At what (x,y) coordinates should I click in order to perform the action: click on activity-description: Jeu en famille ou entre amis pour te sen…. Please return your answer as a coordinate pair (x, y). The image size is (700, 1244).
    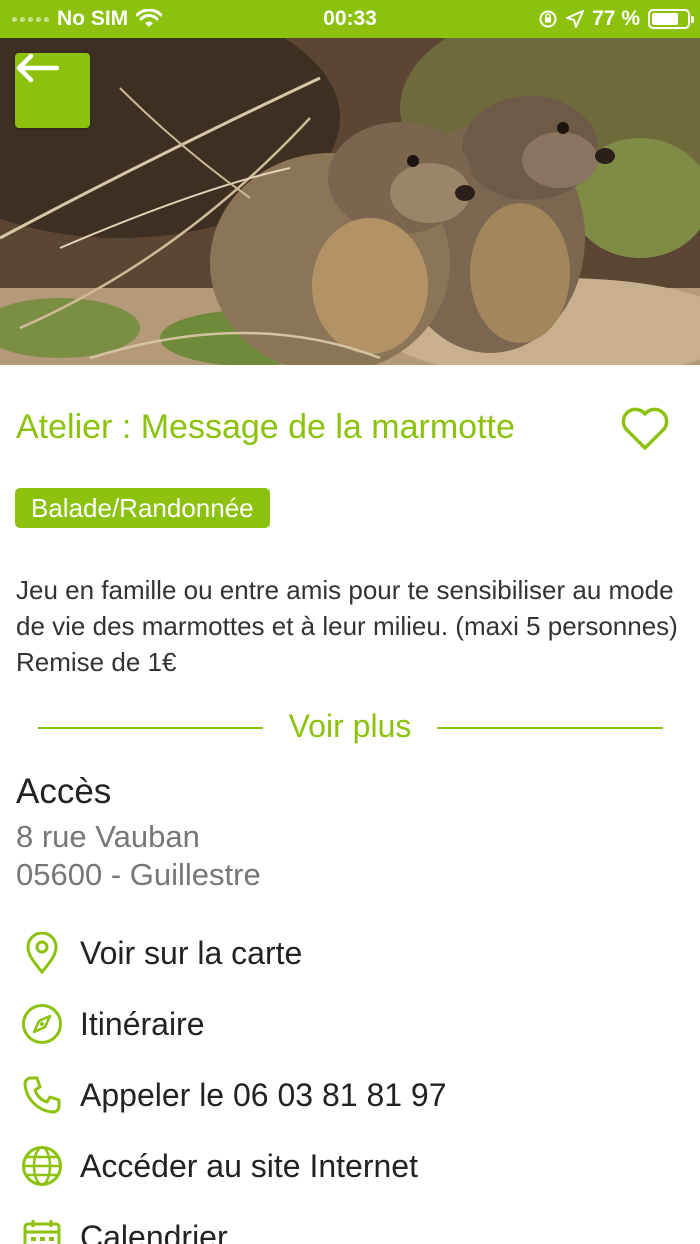
    Looking at the image, I should click on (347, 626).